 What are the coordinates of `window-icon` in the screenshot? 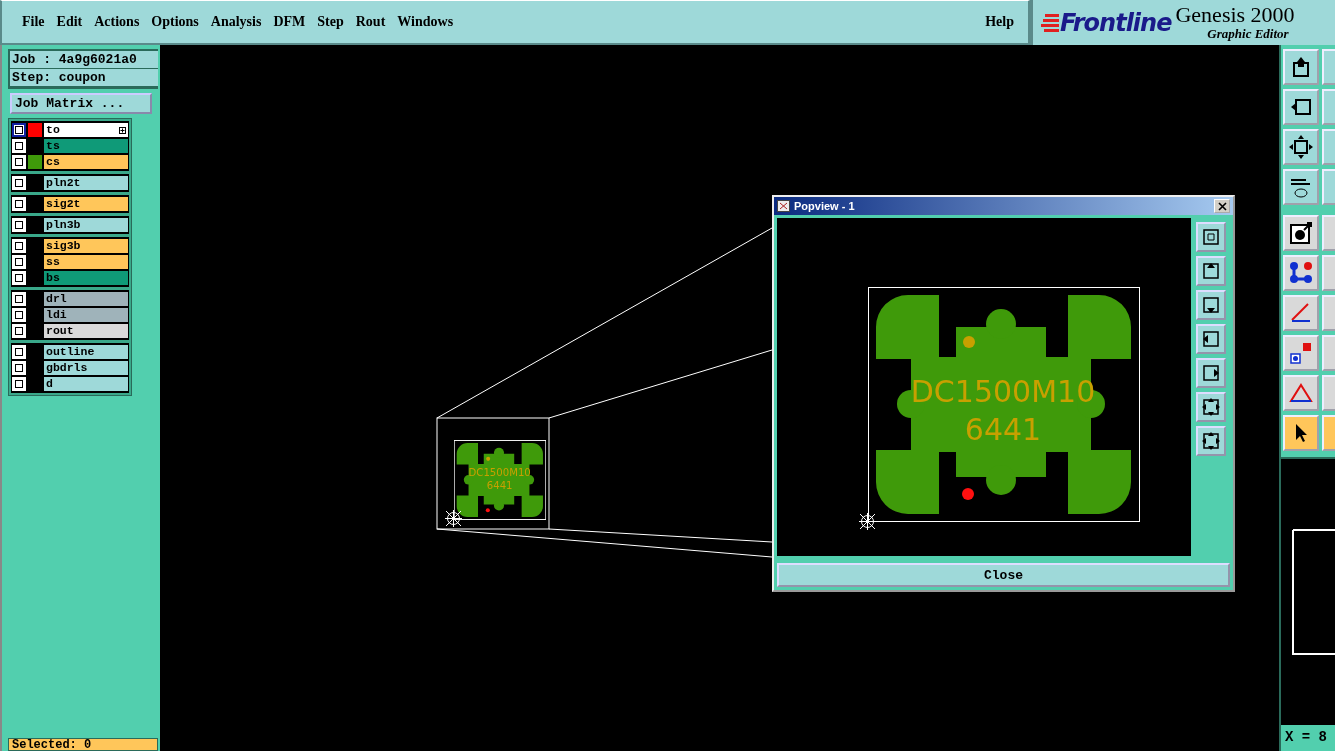 It's located at (783, 206).